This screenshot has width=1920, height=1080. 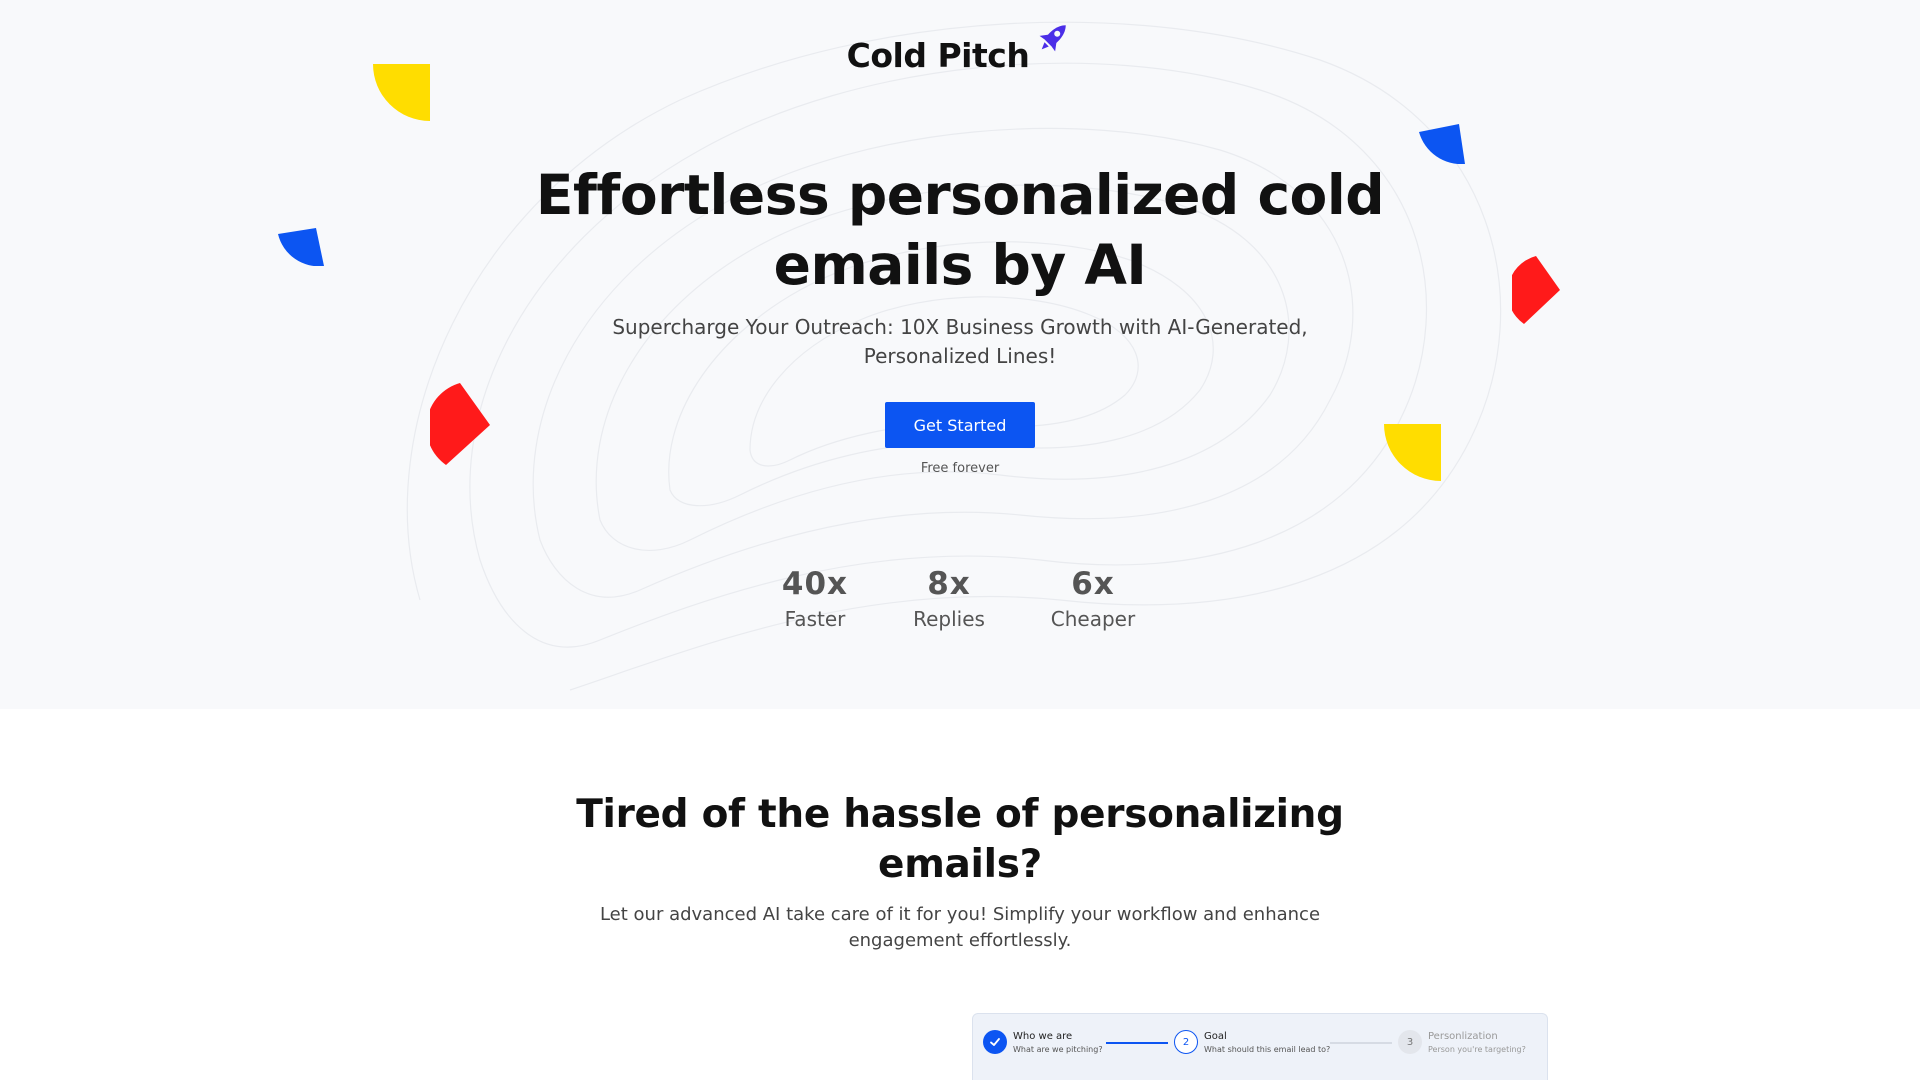 I want to click on decor-quarter-circle-red, so click(x=460, y=424).